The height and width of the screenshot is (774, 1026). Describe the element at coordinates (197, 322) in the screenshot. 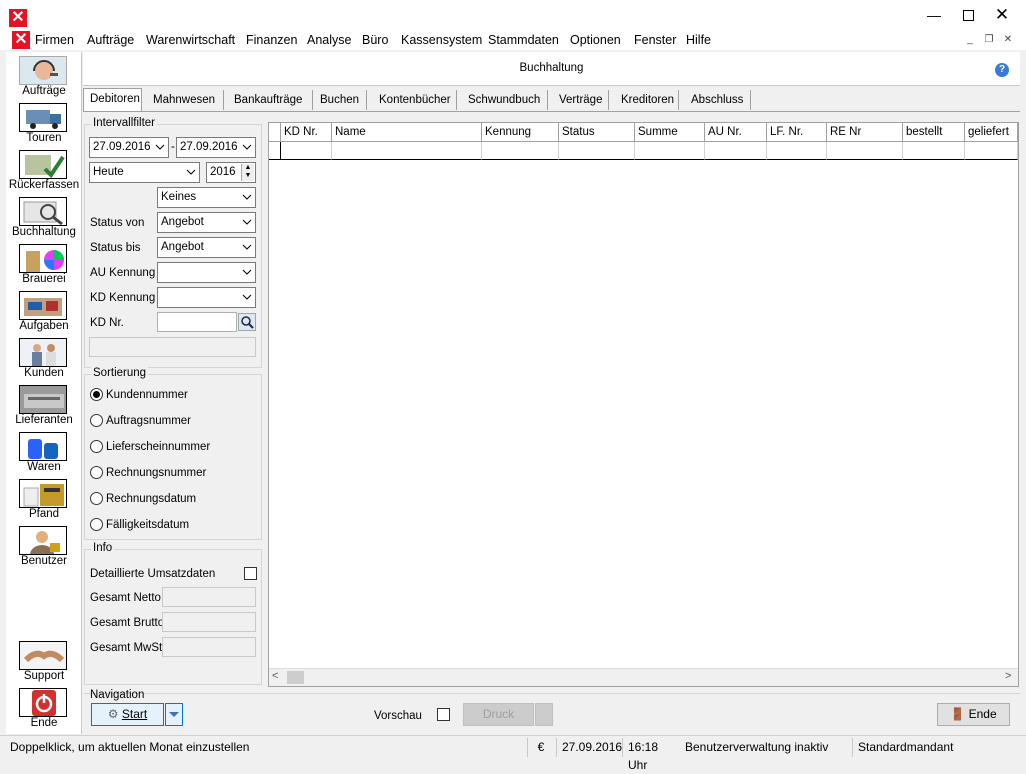

I see `kd-nr-input` at that location.